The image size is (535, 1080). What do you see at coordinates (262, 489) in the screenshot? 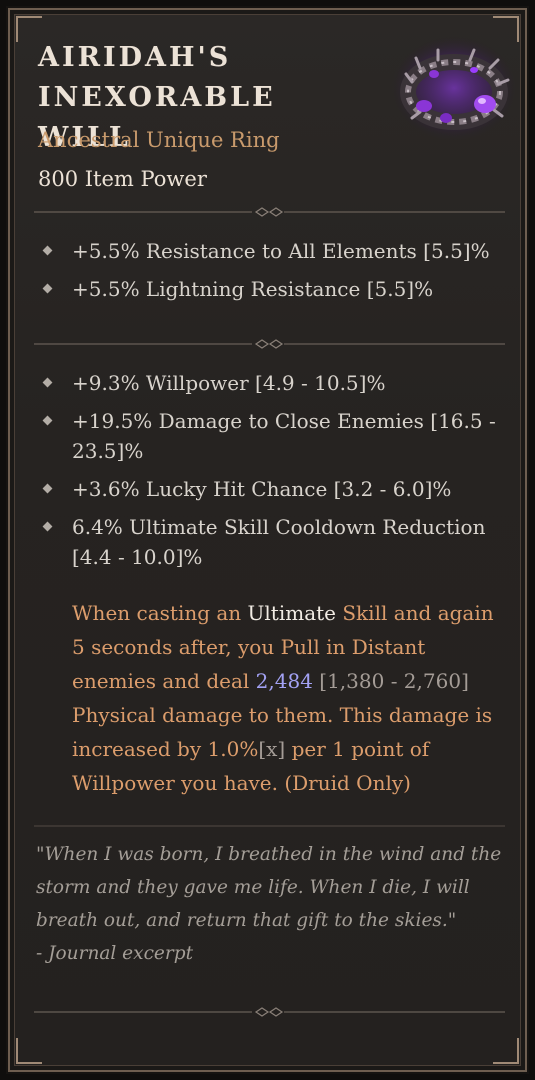
I see `affix-text: +3.6% Lucky Hit Chance [3.2 - 6.0]%` at bounding box center [262, 489].